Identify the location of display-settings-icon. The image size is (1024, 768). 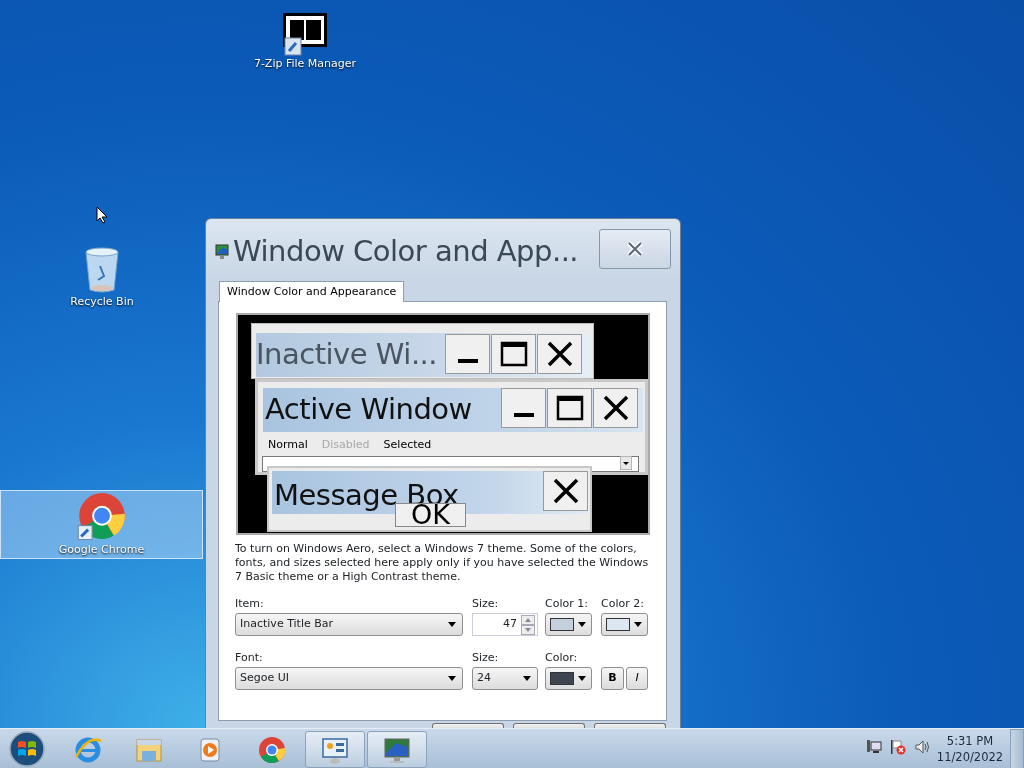
(222, 251).